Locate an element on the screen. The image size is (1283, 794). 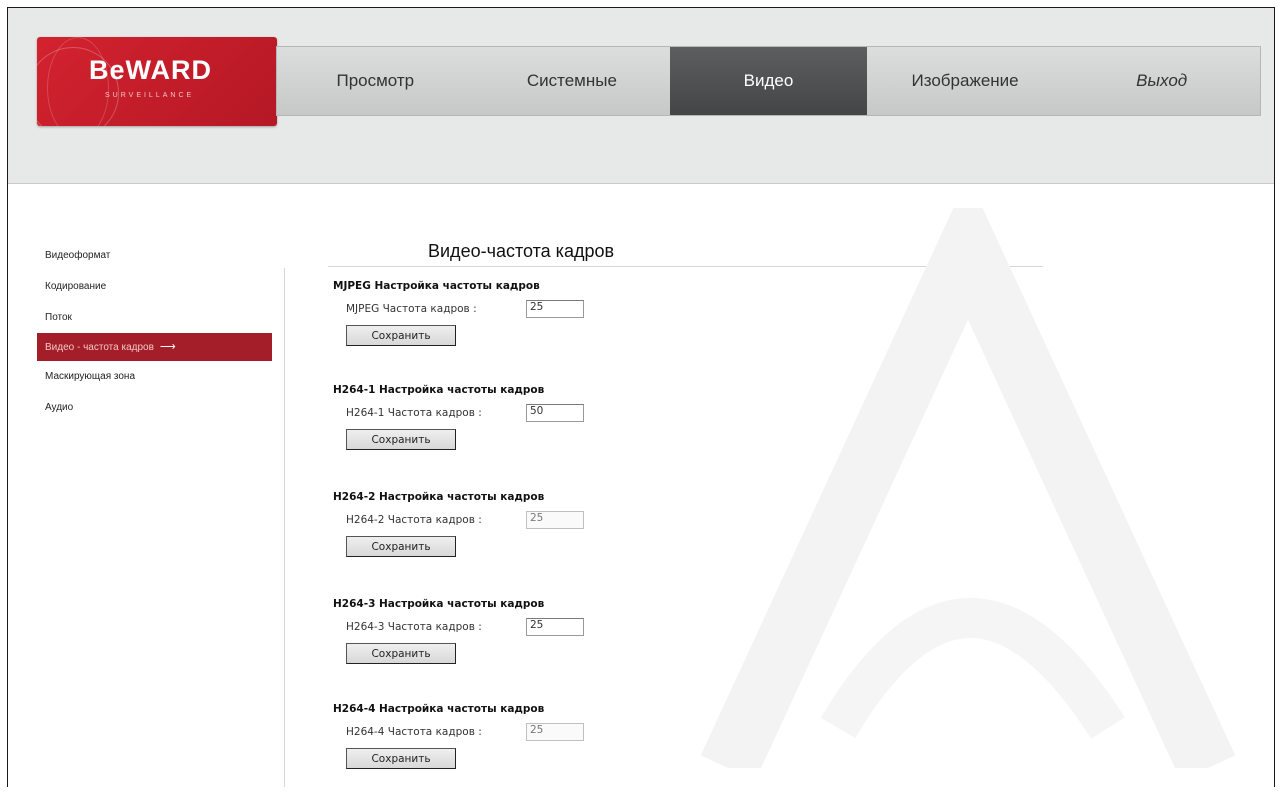
h264-4-framerate-input: 25 is located at coordinates (555, 732).